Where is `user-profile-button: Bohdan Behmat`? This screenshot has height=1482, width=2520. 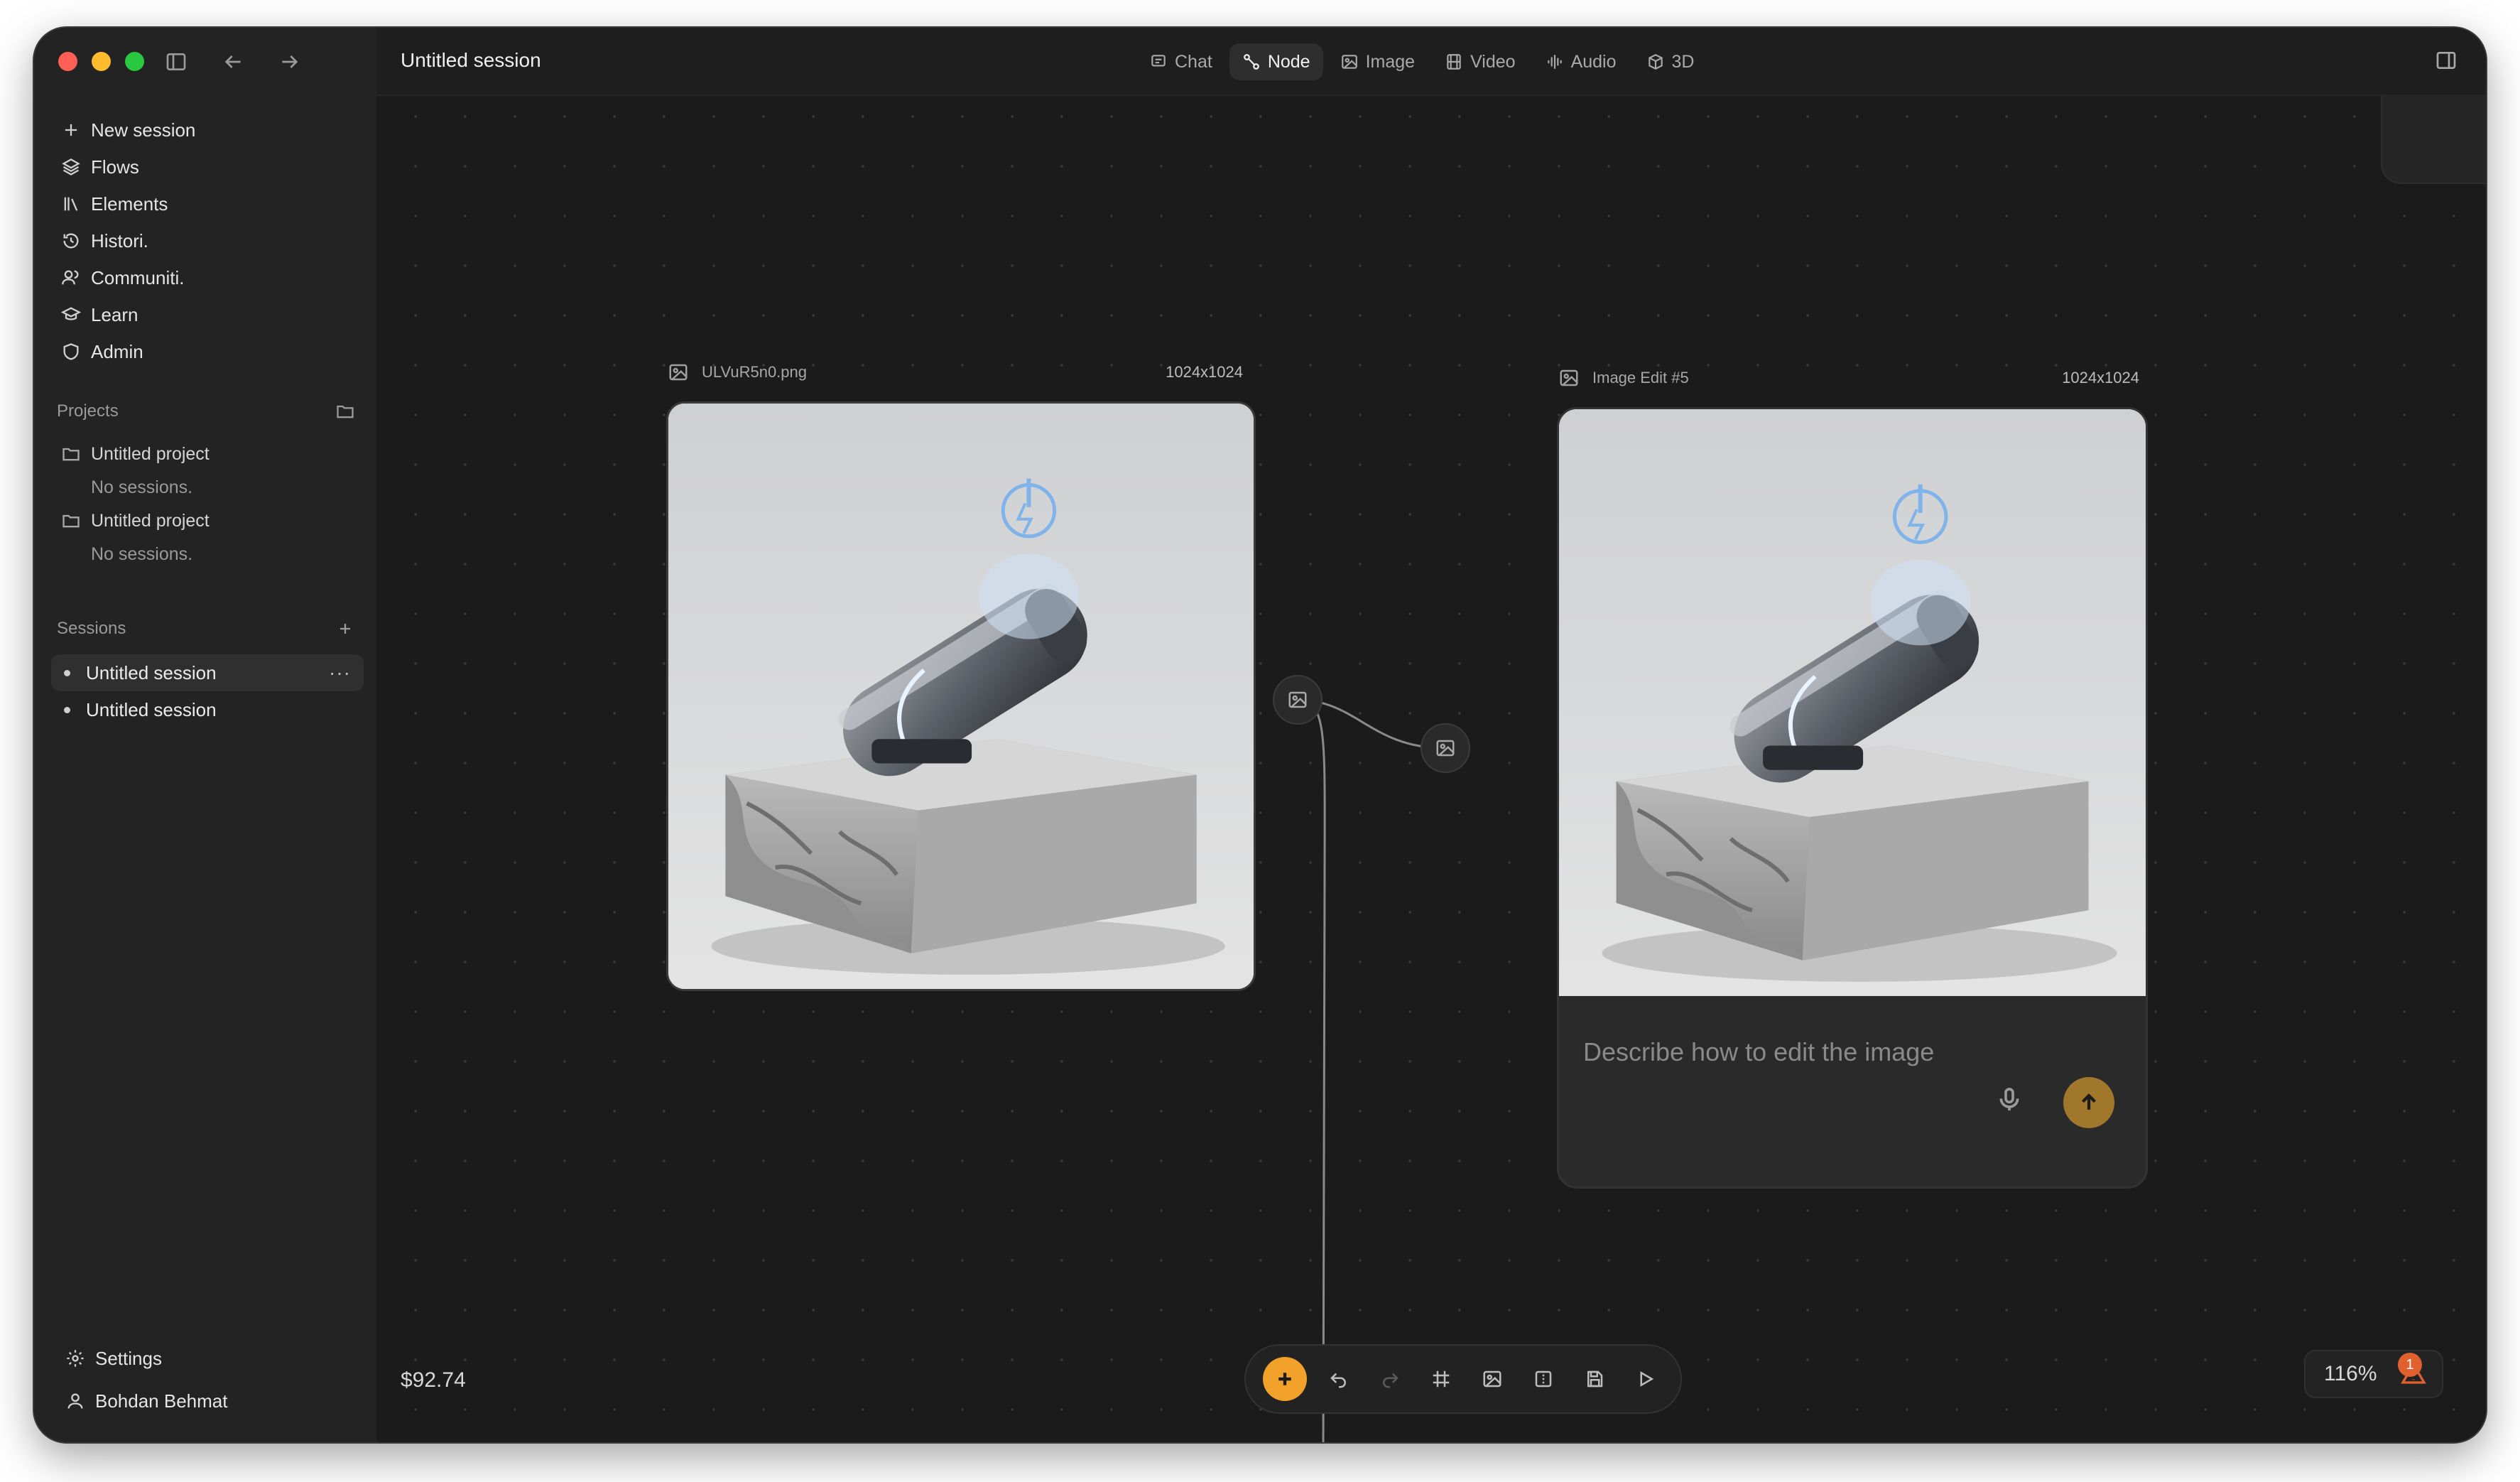 user-profile-button: Bohdan Behmat is located at coordinates (143, 1401).